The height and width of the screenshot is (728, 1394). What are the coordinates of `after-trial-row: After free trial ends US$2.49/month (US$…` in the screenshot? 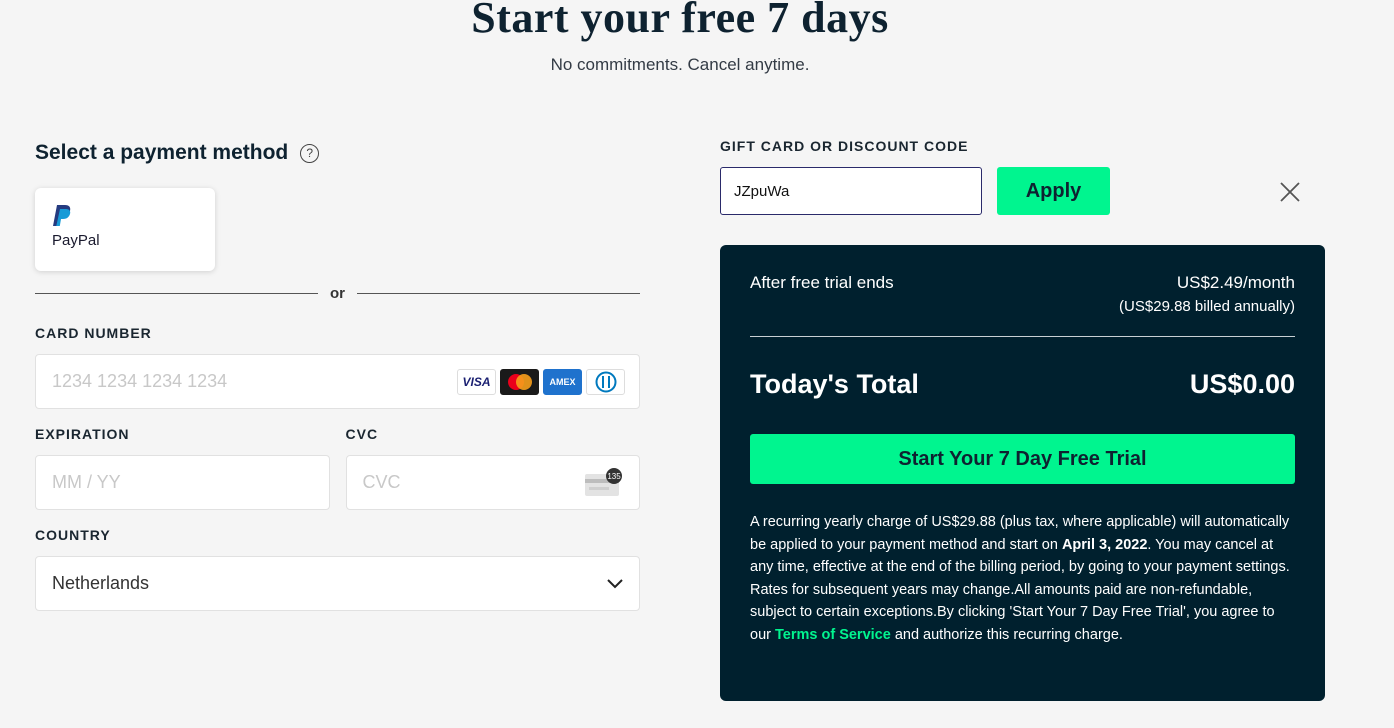 It's located at (1022, 294).